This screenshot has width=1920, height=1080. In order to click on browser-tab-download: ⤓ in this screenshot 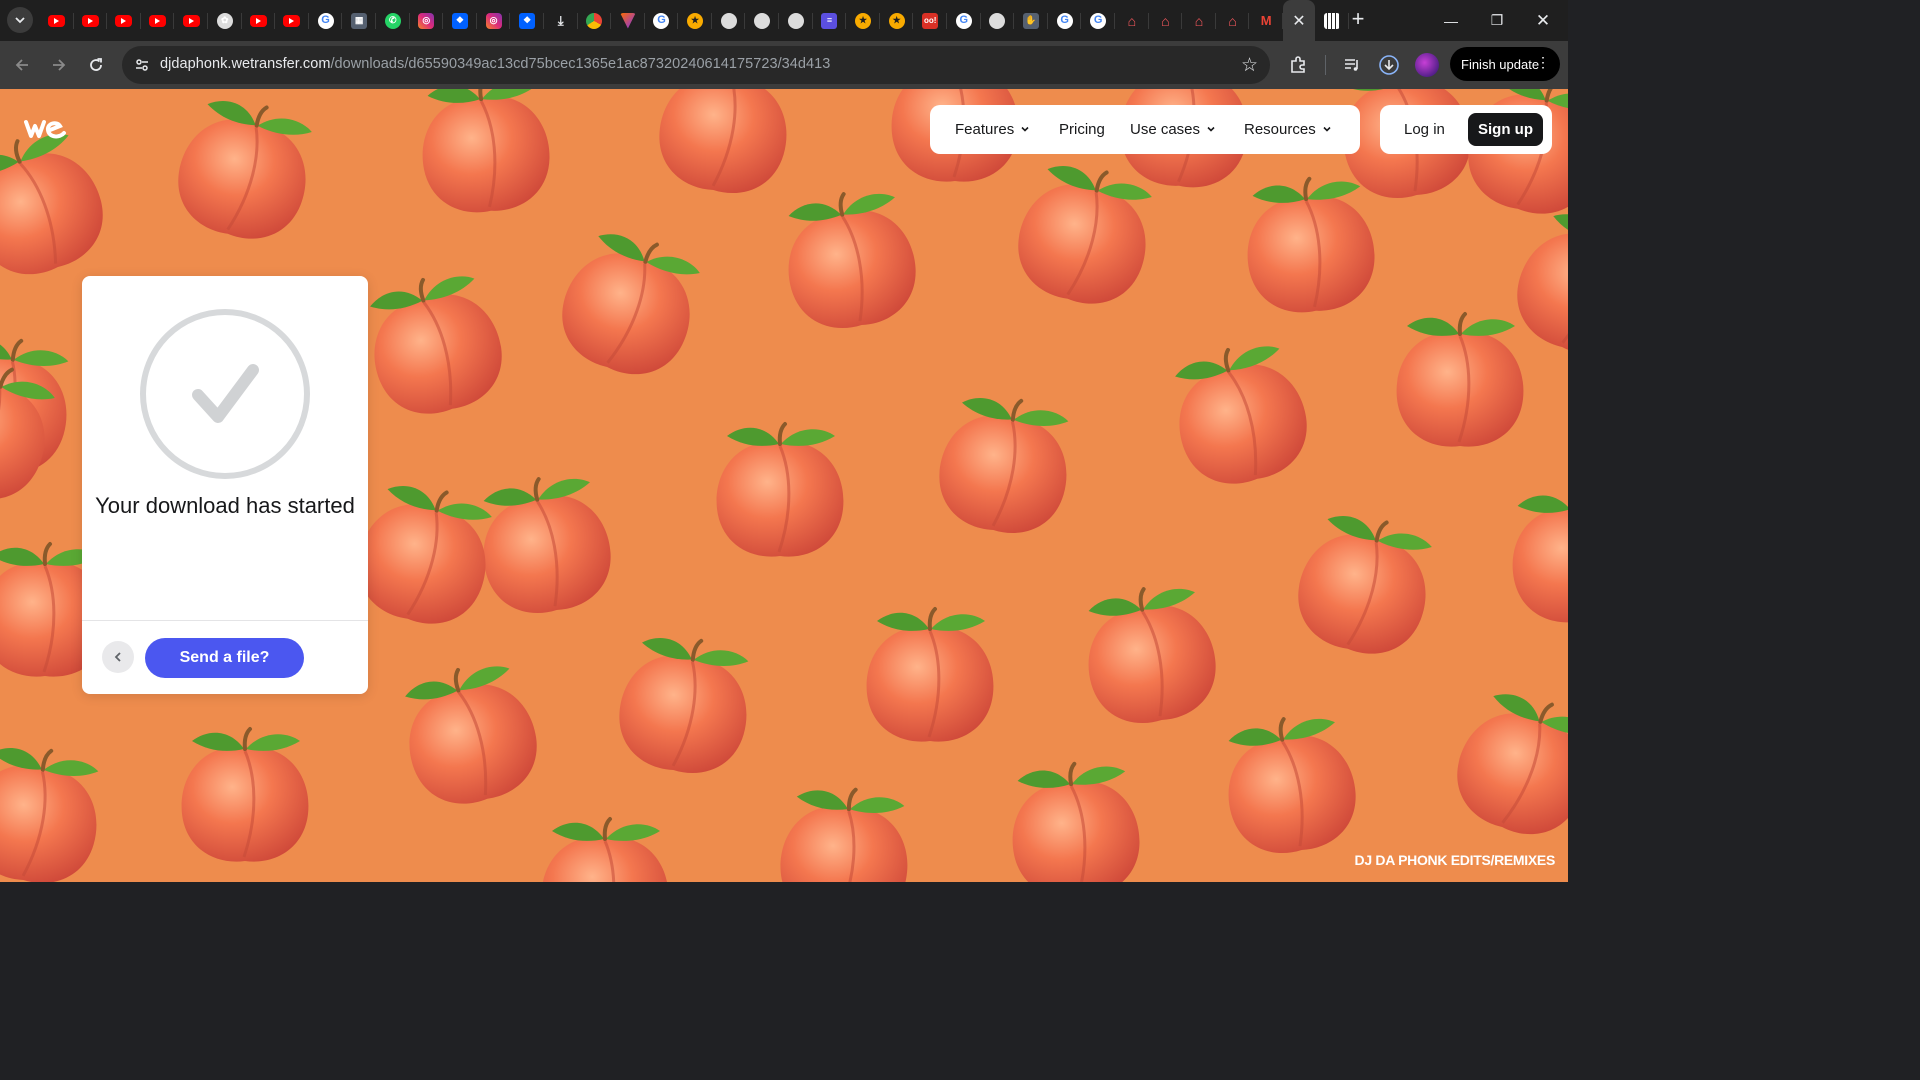, I will do `click(561, 20)`.